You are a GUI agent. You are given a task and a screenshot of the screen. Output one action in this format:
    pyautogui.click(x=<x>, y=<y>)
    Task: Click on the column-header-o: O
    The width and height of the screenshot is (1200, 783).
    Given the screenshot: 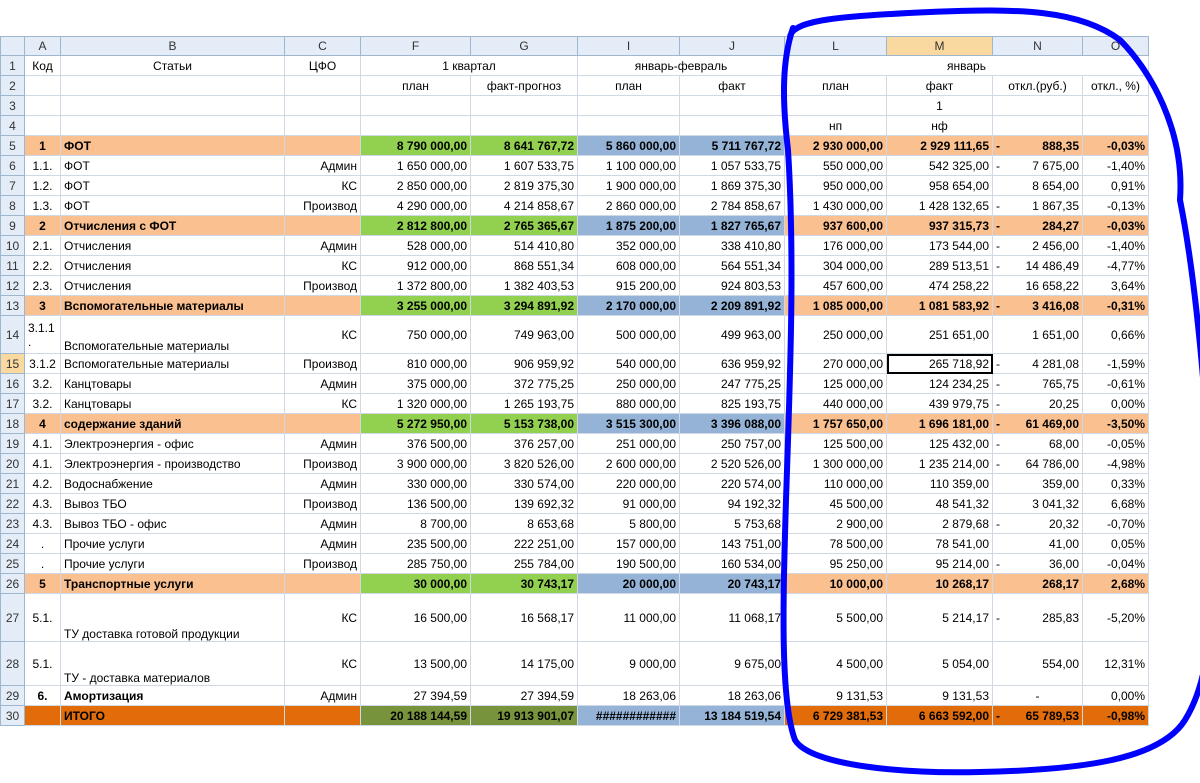 What is the action you would take?
    pyautogui.click(x=1115, y=46)
    